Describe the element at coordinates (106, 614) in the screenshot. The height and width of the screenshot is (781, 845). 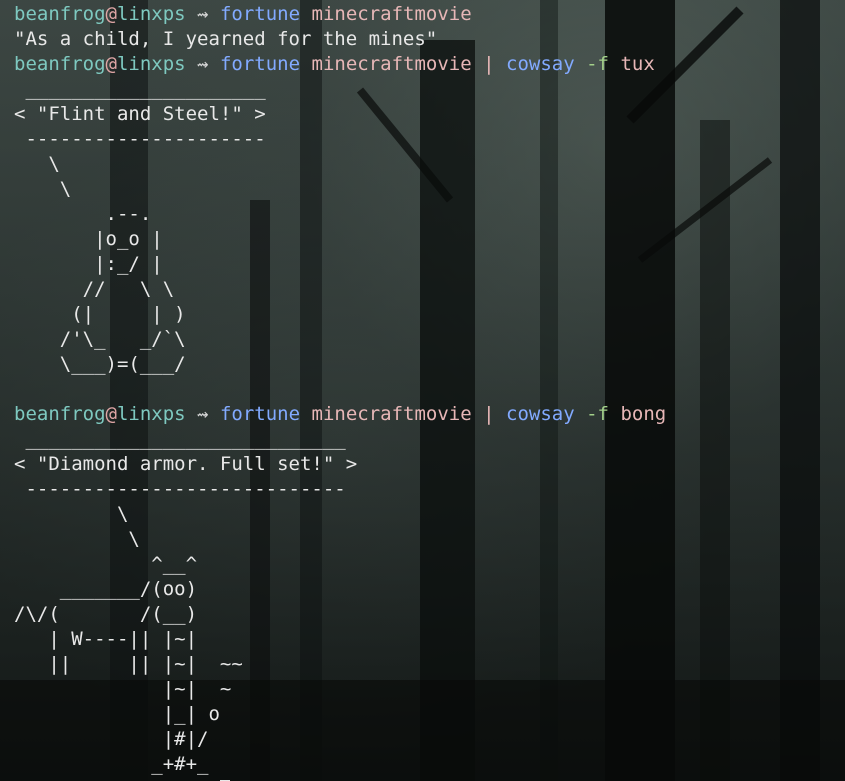
I see `ascii-line: /\/( /(__)` at that location.